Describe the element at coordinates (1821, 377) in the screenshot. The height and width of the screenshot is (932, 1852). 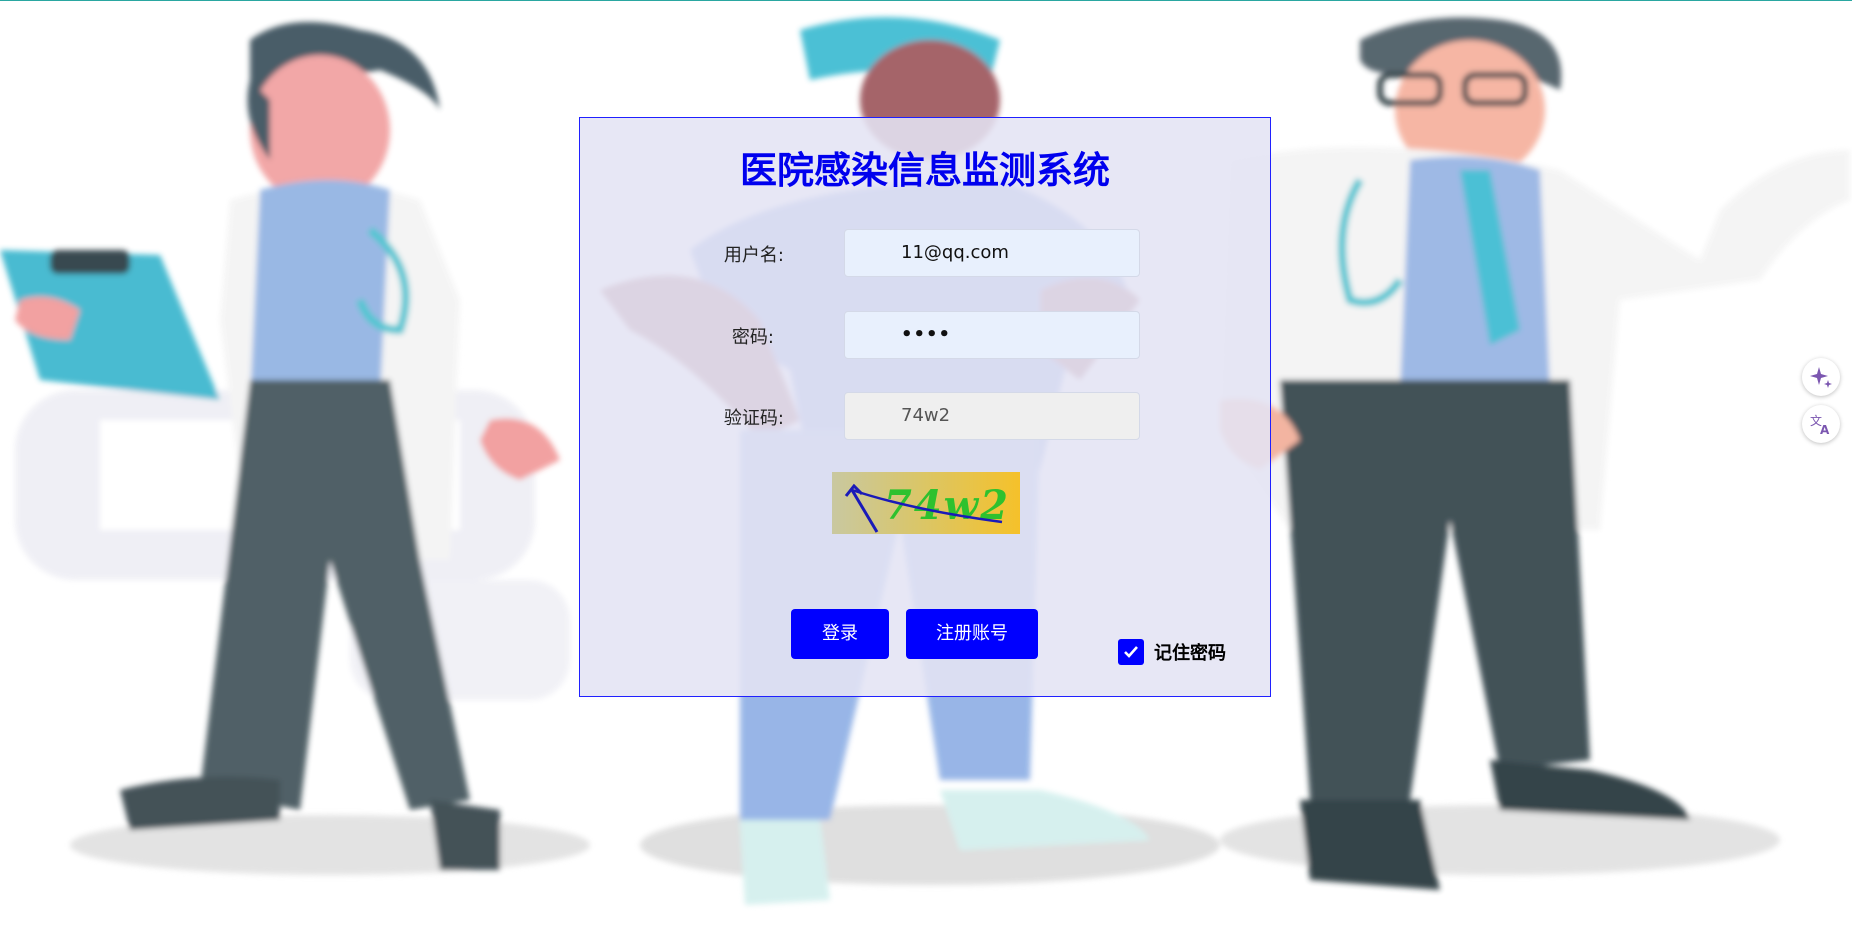
I see `sparkle-icon` at that location.